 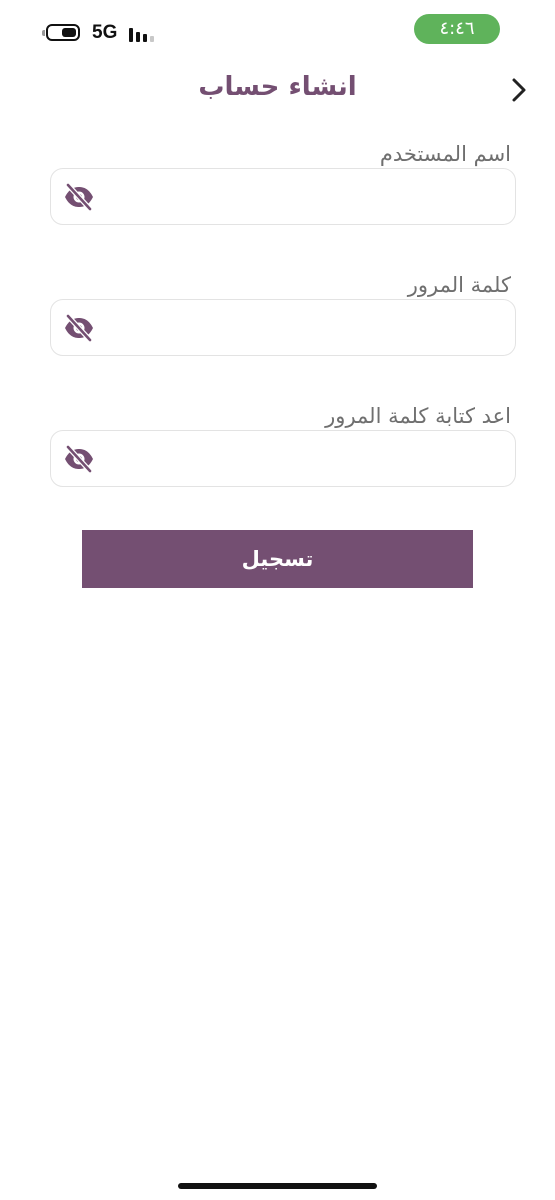 What do you see at coordinates (418, 416) in the screenshot?
I see `confirm-password-label: اعد كتابة كلمة المرور` at bounding box center [418, 416].